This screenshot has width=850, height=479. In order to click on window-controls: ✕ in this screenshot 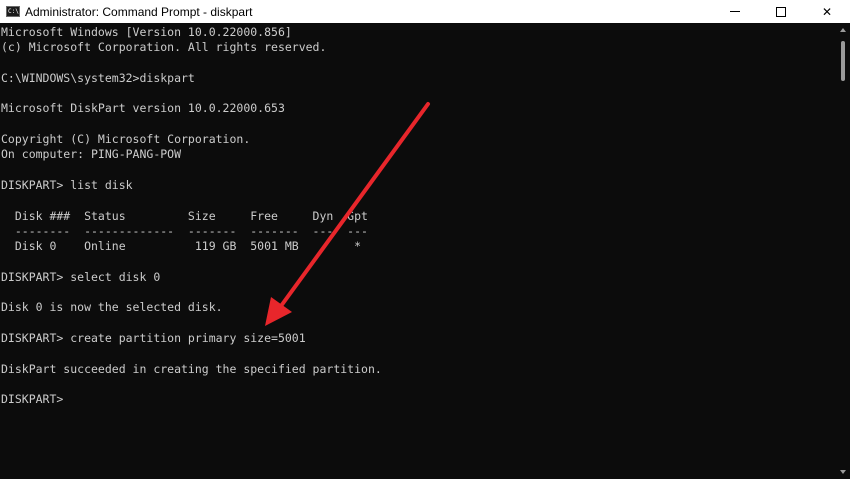, I will do `click(781, 11)`.